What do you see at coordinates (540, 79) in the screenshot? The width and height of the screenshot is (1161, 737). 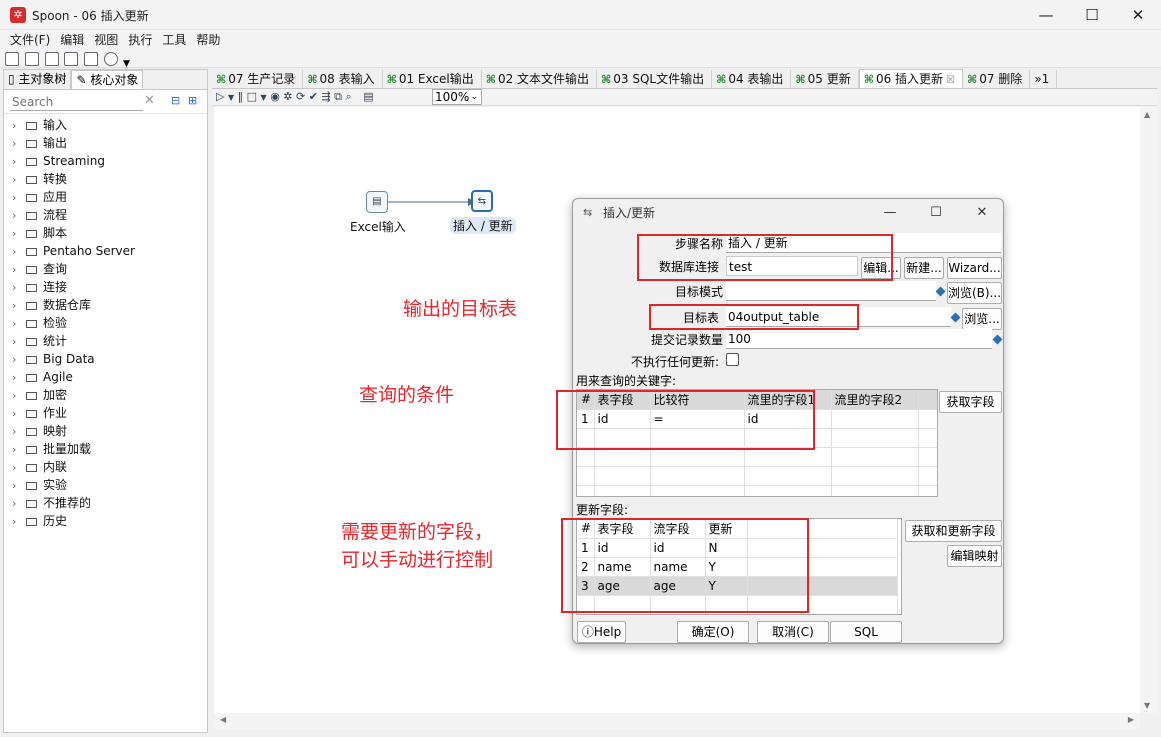 I see `editor-tab: ⌘ 02 文本文件输出` at bounding box center [540, 79].